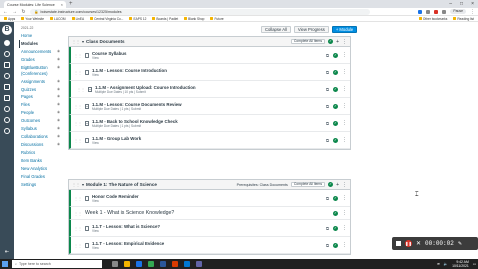  I want to click on forward-icon: →, so click(14, 12).